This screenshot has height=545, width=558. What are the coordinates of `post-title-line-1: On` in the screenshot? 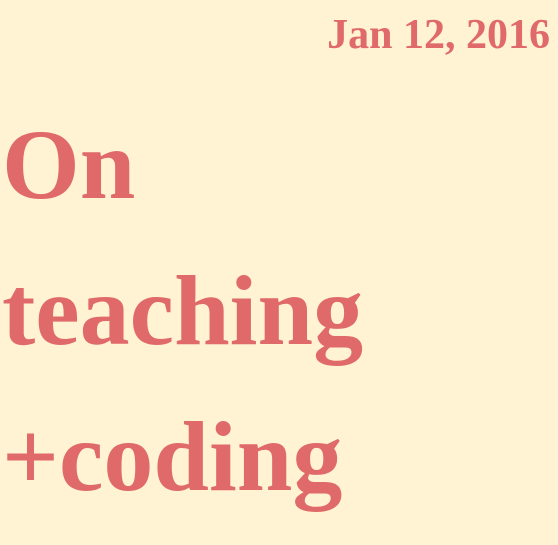 It's located at (69, 164).